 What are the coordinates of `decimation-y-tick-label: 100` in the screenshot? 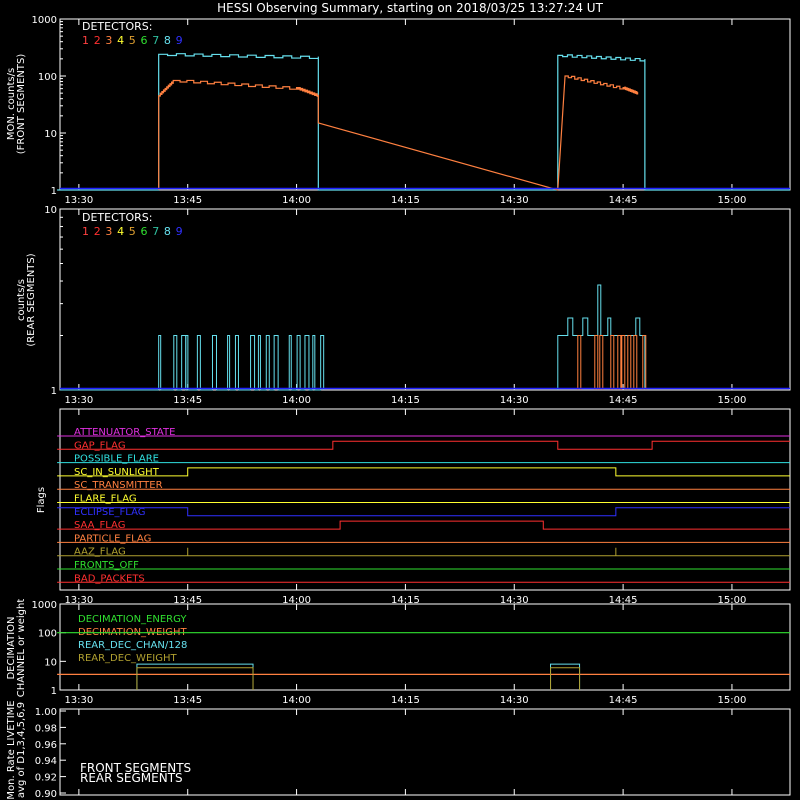 It's located at (47, 634).